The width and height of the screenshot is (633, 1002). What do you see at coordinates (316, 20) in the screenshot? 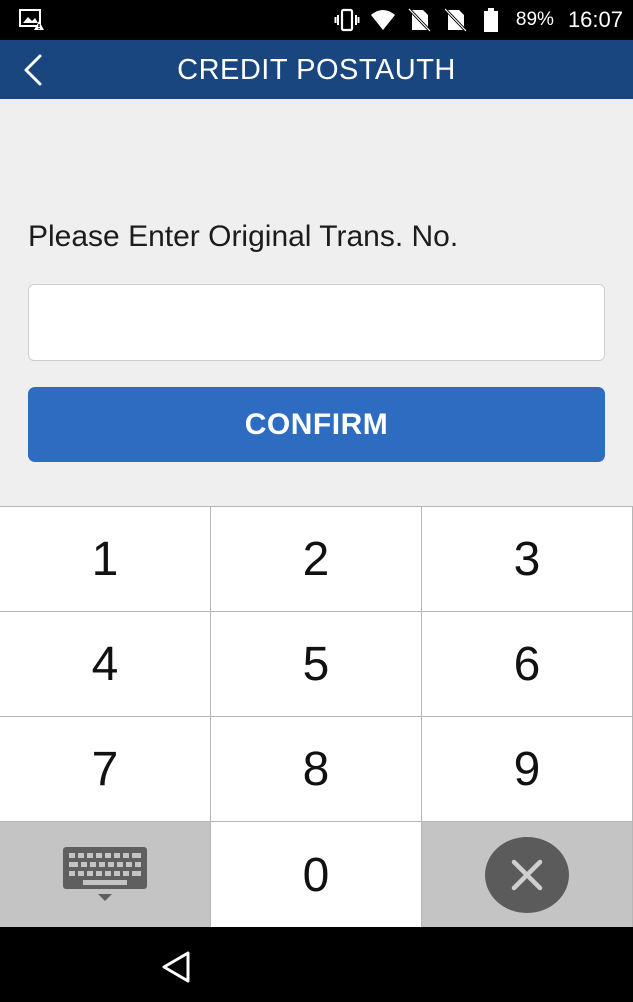
I see `status-bar: 89% 16:07` at bounding box center [316, 20].